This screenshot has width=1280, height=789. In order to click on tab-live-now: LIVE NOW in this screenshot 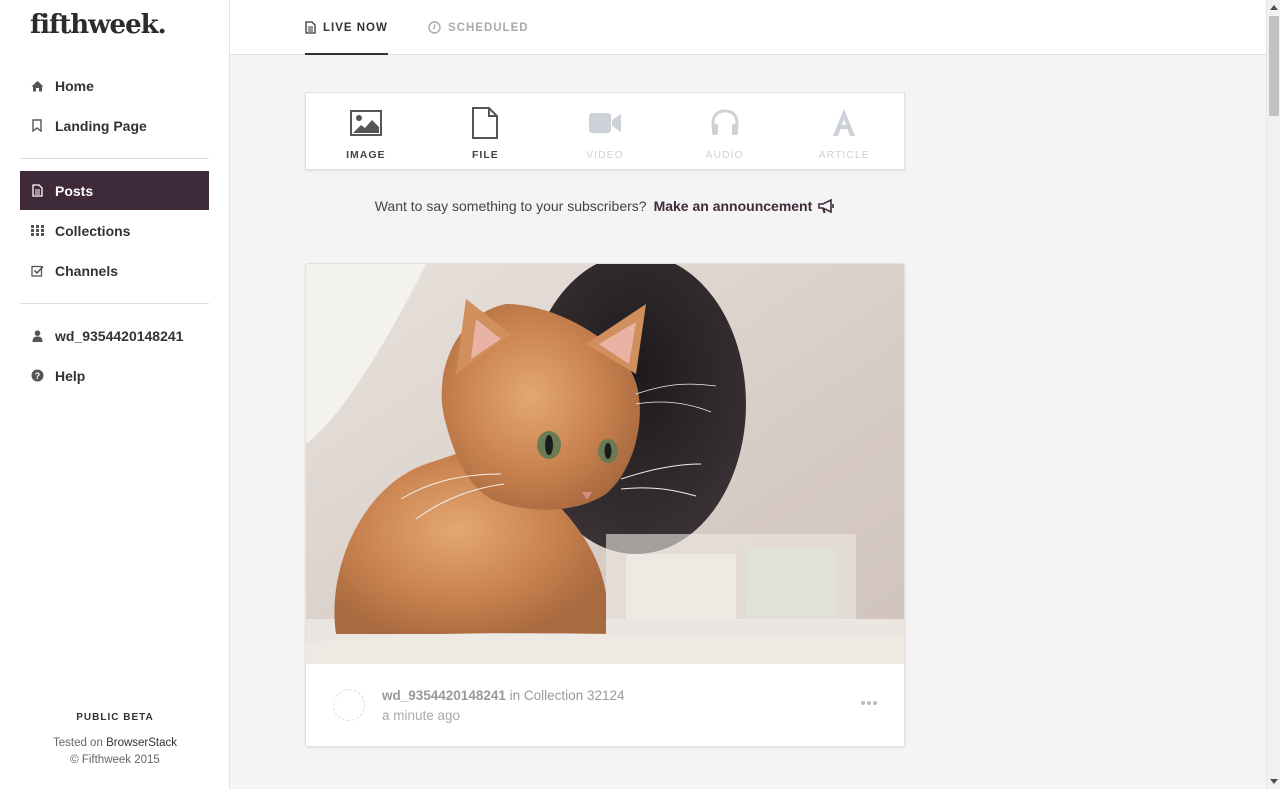, I will do `click(346, 27)`.